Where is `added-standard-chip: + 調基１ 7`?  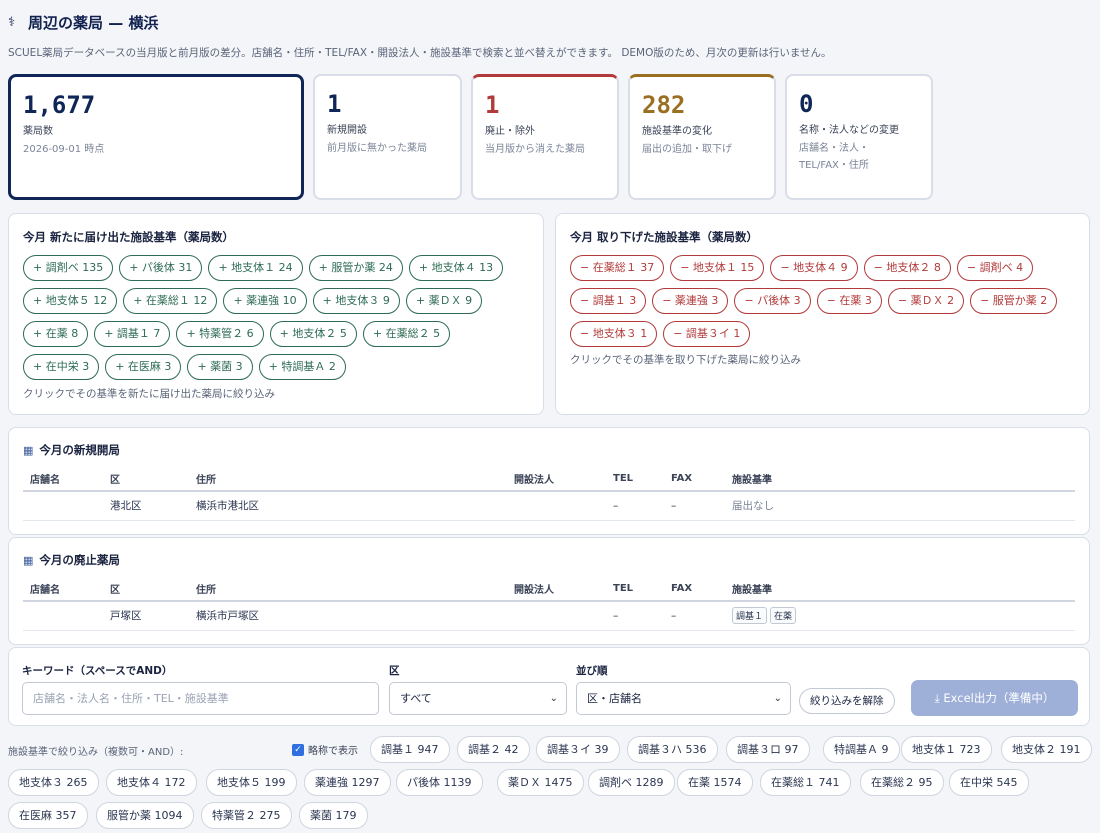 added-standard-chip: + 調基１ 7 is located at coordinates (132, 334).